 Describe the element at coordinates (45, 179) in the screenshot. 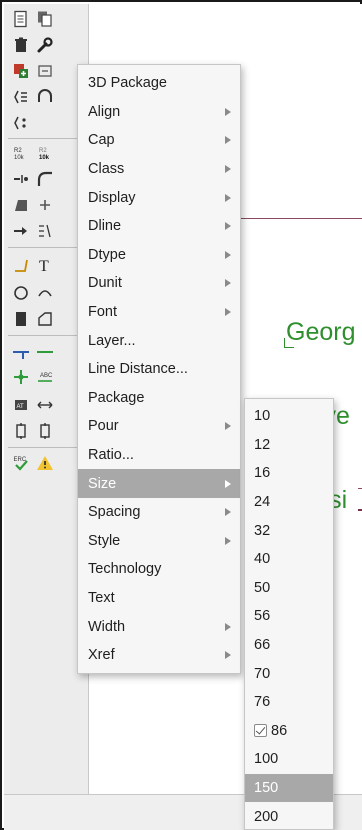

I see `miter-icon` at that location.